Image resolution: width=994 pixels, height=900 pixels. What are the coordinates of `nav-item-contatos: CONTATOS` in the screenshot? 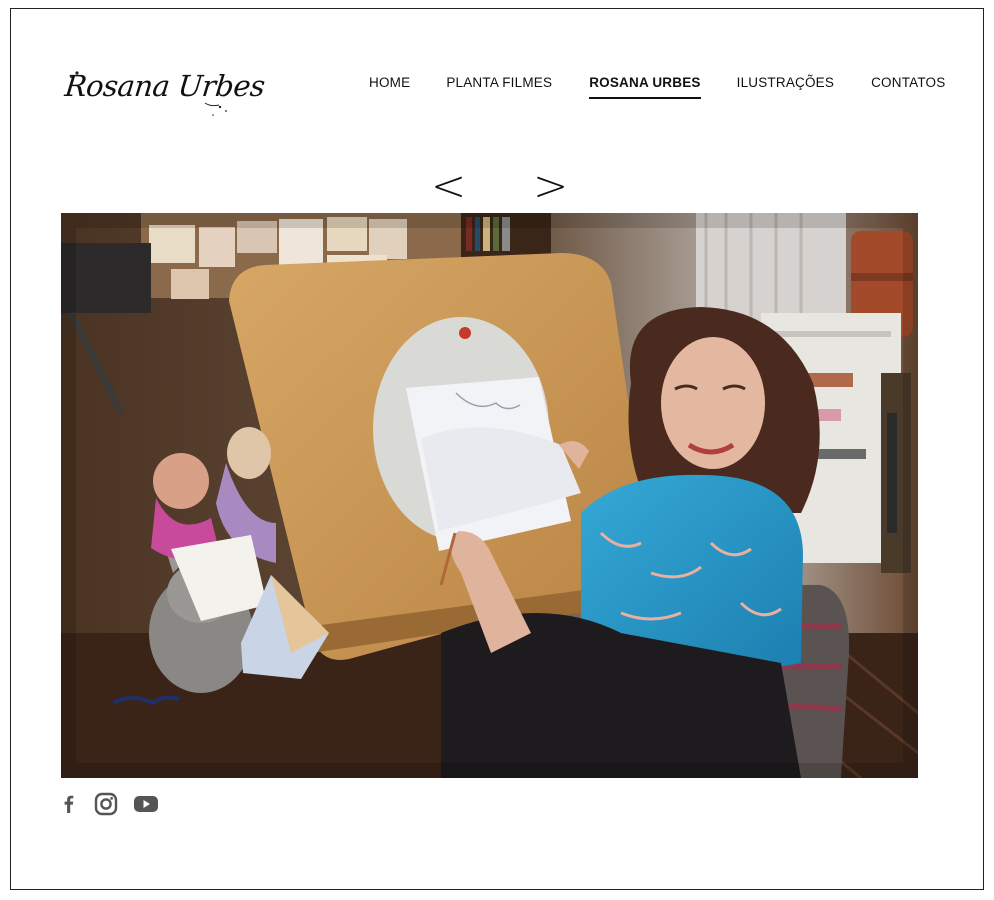 It's located at (908, 85).